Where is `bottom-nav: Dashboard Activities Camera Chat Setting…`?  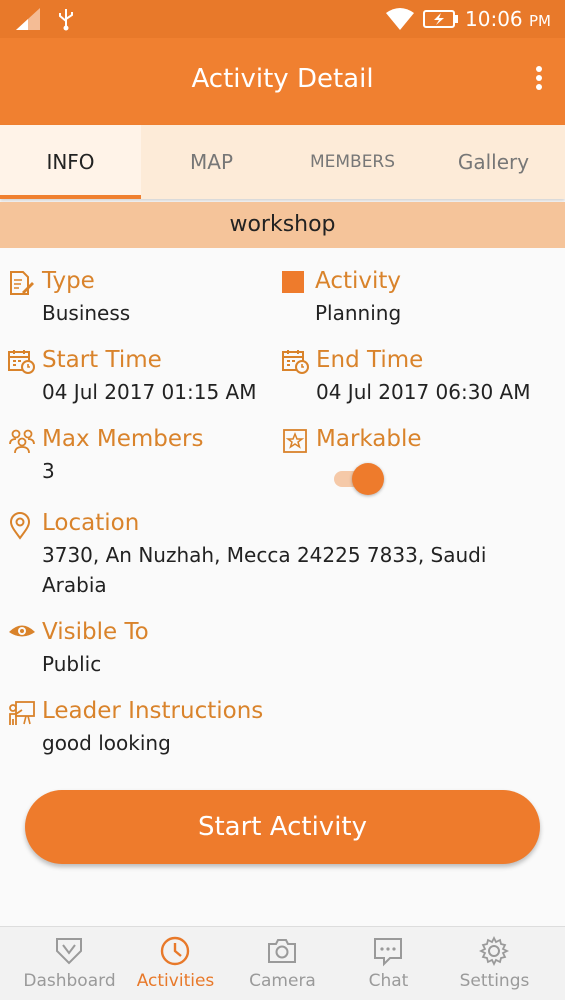 bottom-nav: Dashboard Activities Camera Chat Setting… is located at coordinates (282, 963).